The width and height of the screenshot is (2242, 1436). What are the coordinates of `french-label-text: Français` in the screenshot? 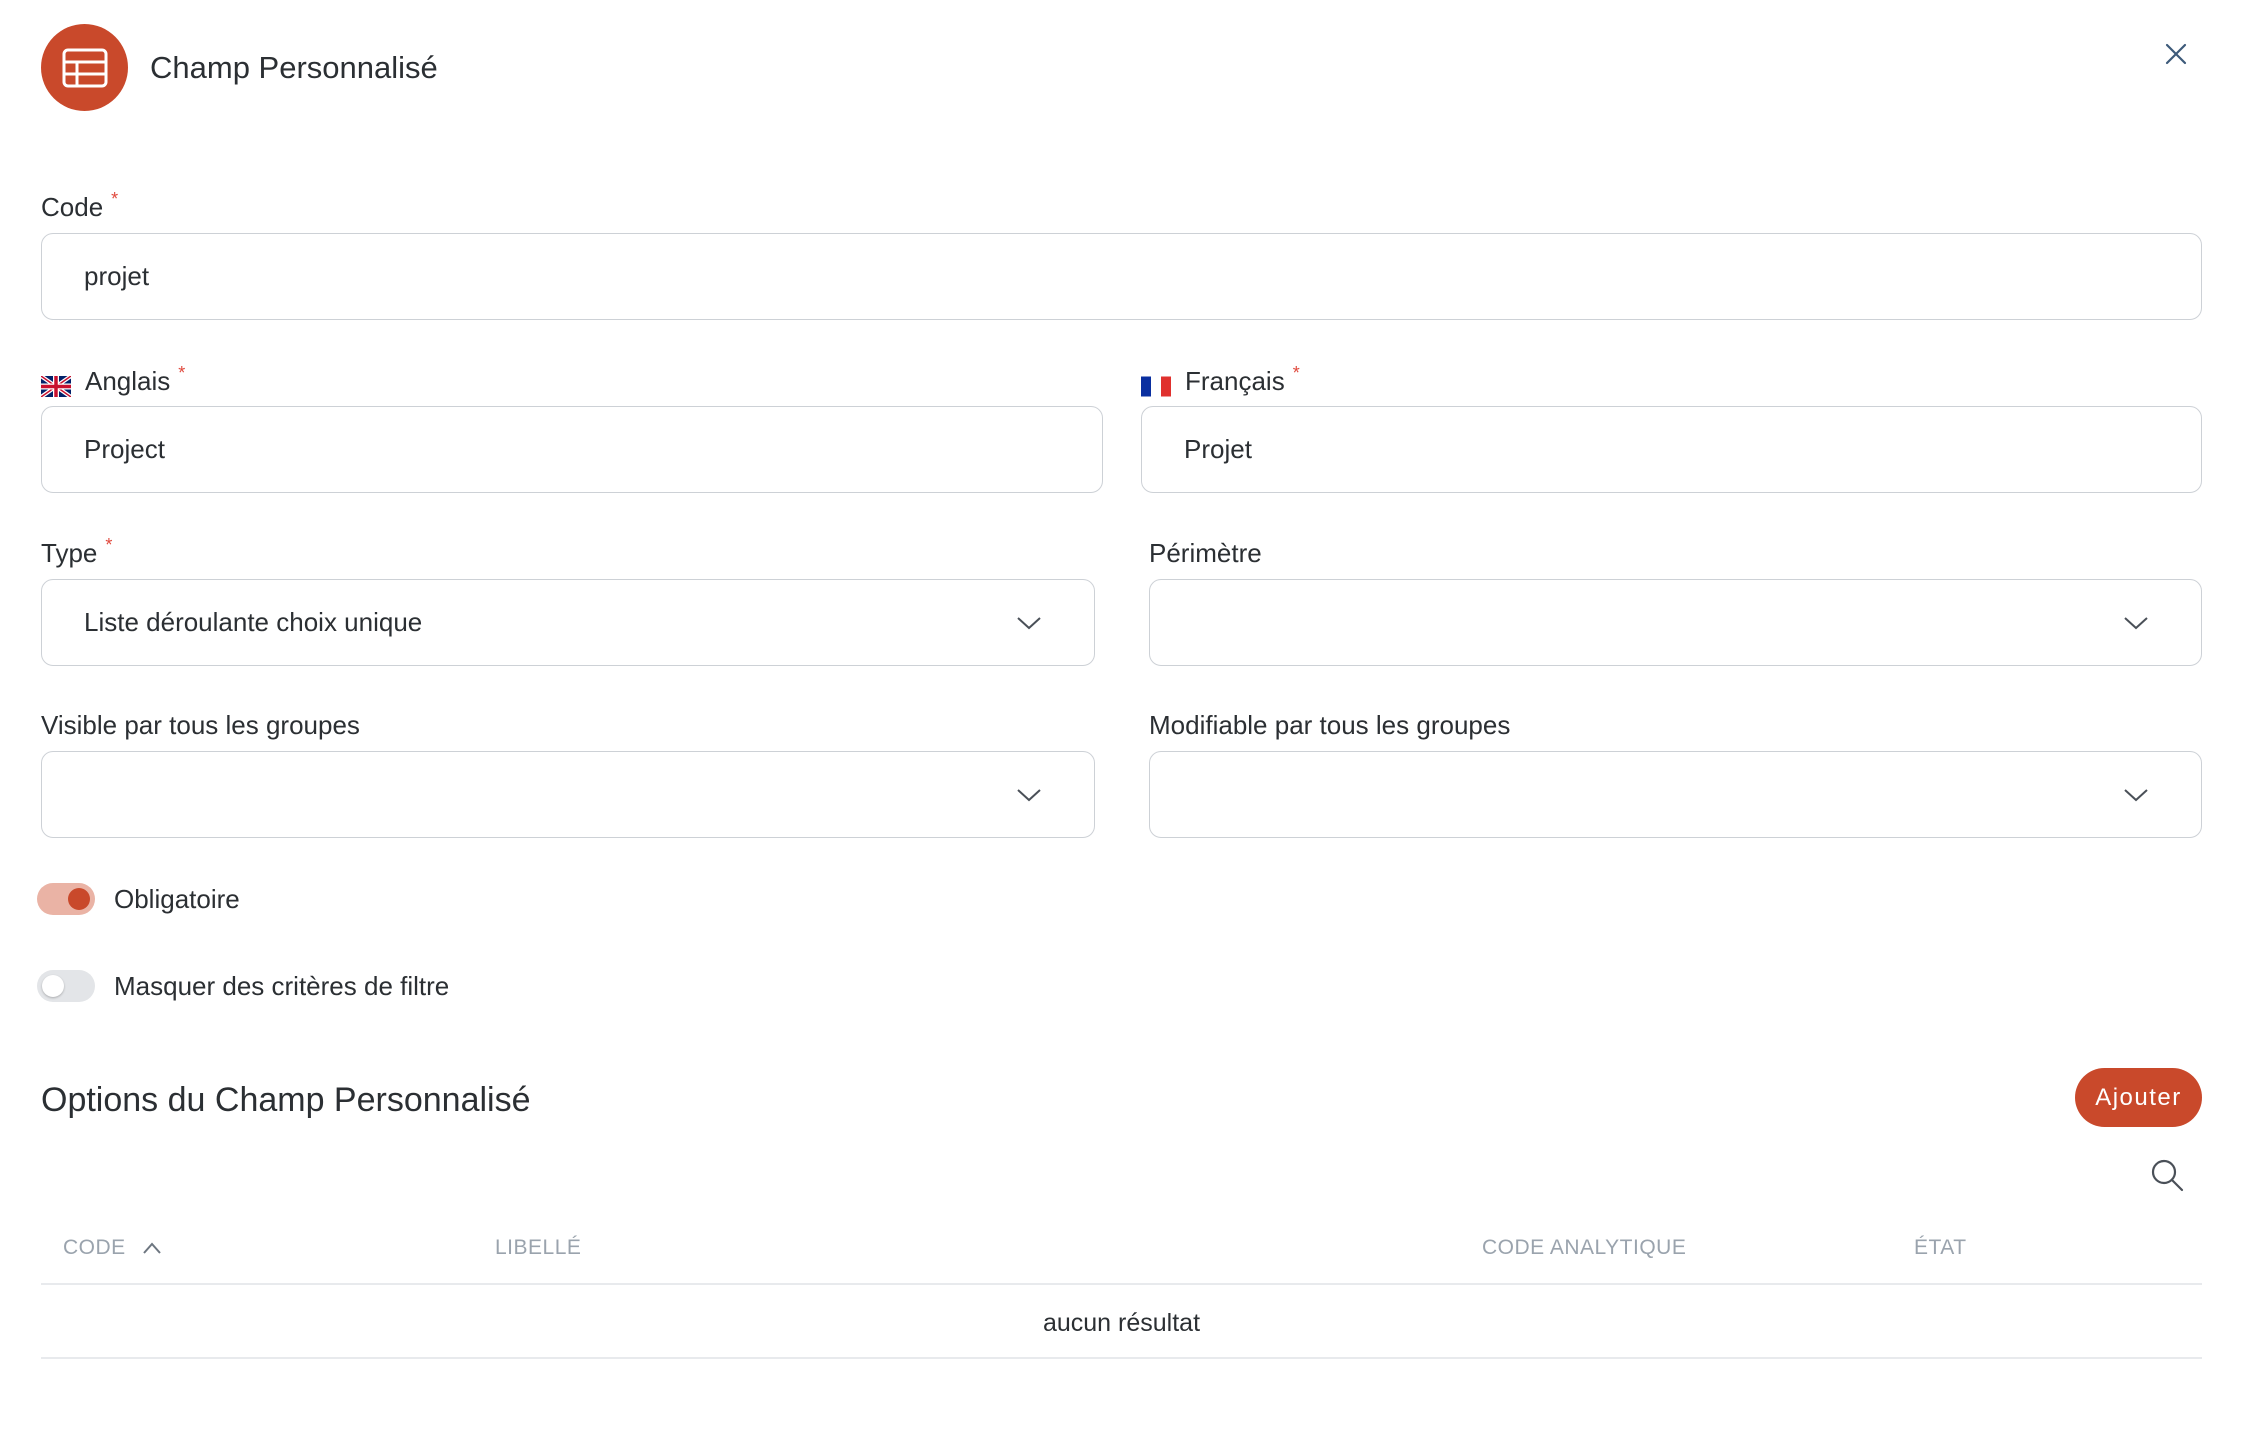 It's located at (1235, 381).